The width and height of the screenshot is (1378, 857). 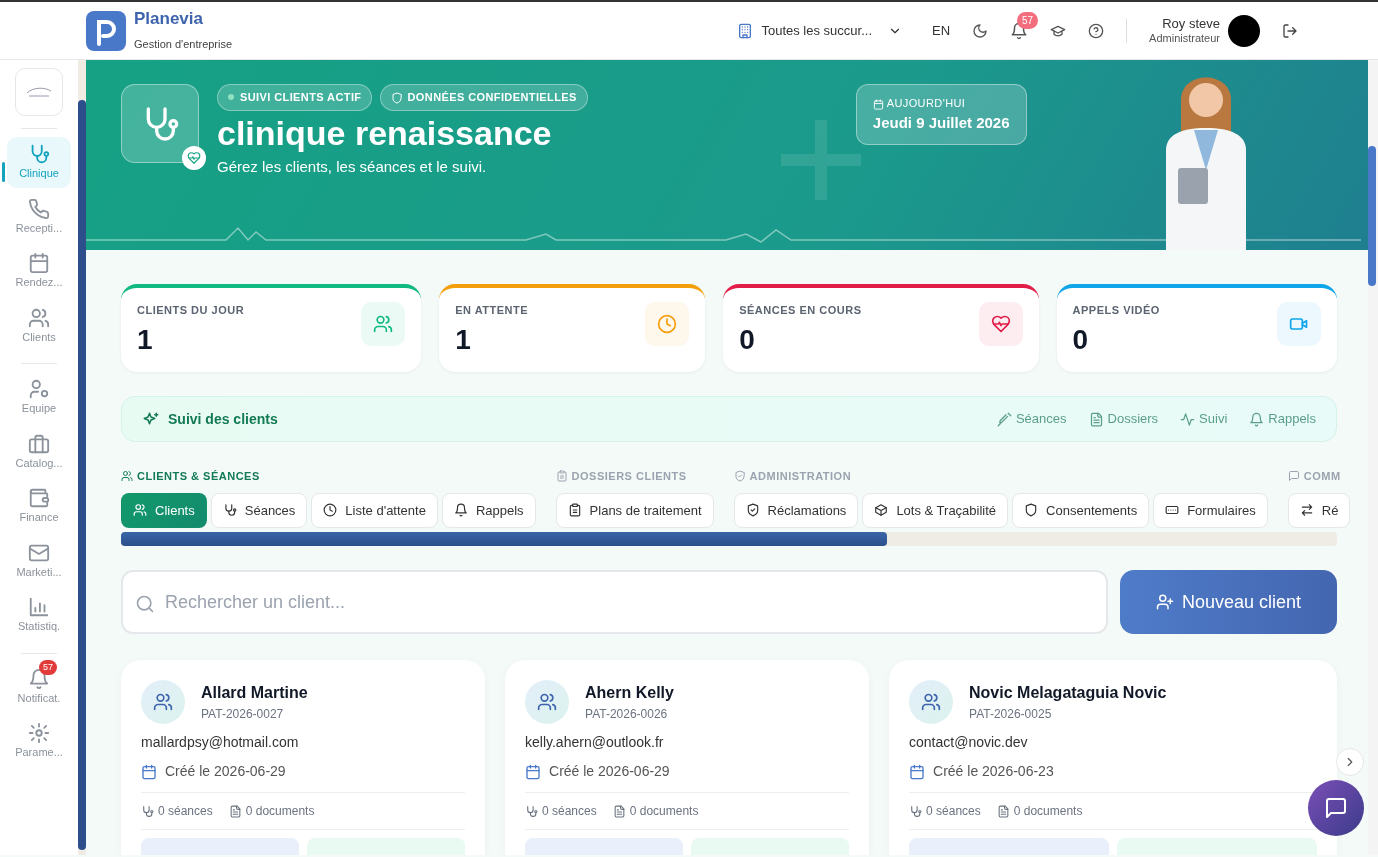 What do you see at coordinates (374, 510) in the screenshot?
I see `tab: Liste d'attente` at bounding box center [374, 510].